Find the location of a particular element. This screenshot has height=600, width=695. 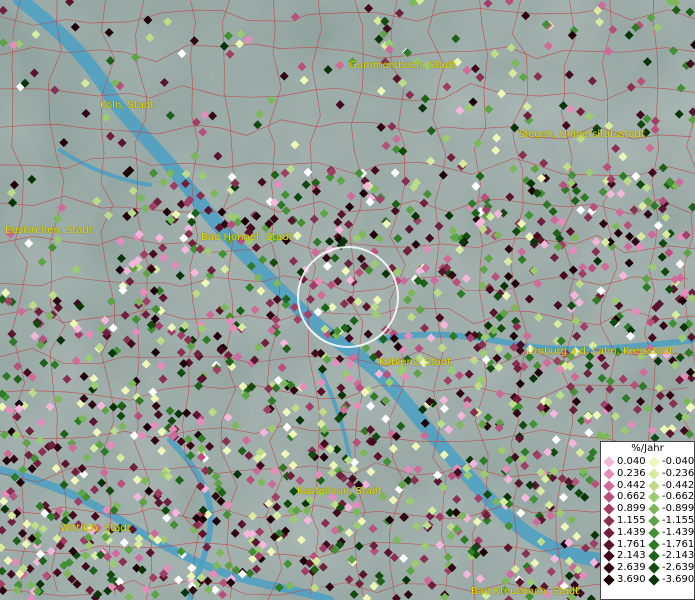

city-label-kastellaun: Kastellaun, Stadt is located at coordinates (340, 491).